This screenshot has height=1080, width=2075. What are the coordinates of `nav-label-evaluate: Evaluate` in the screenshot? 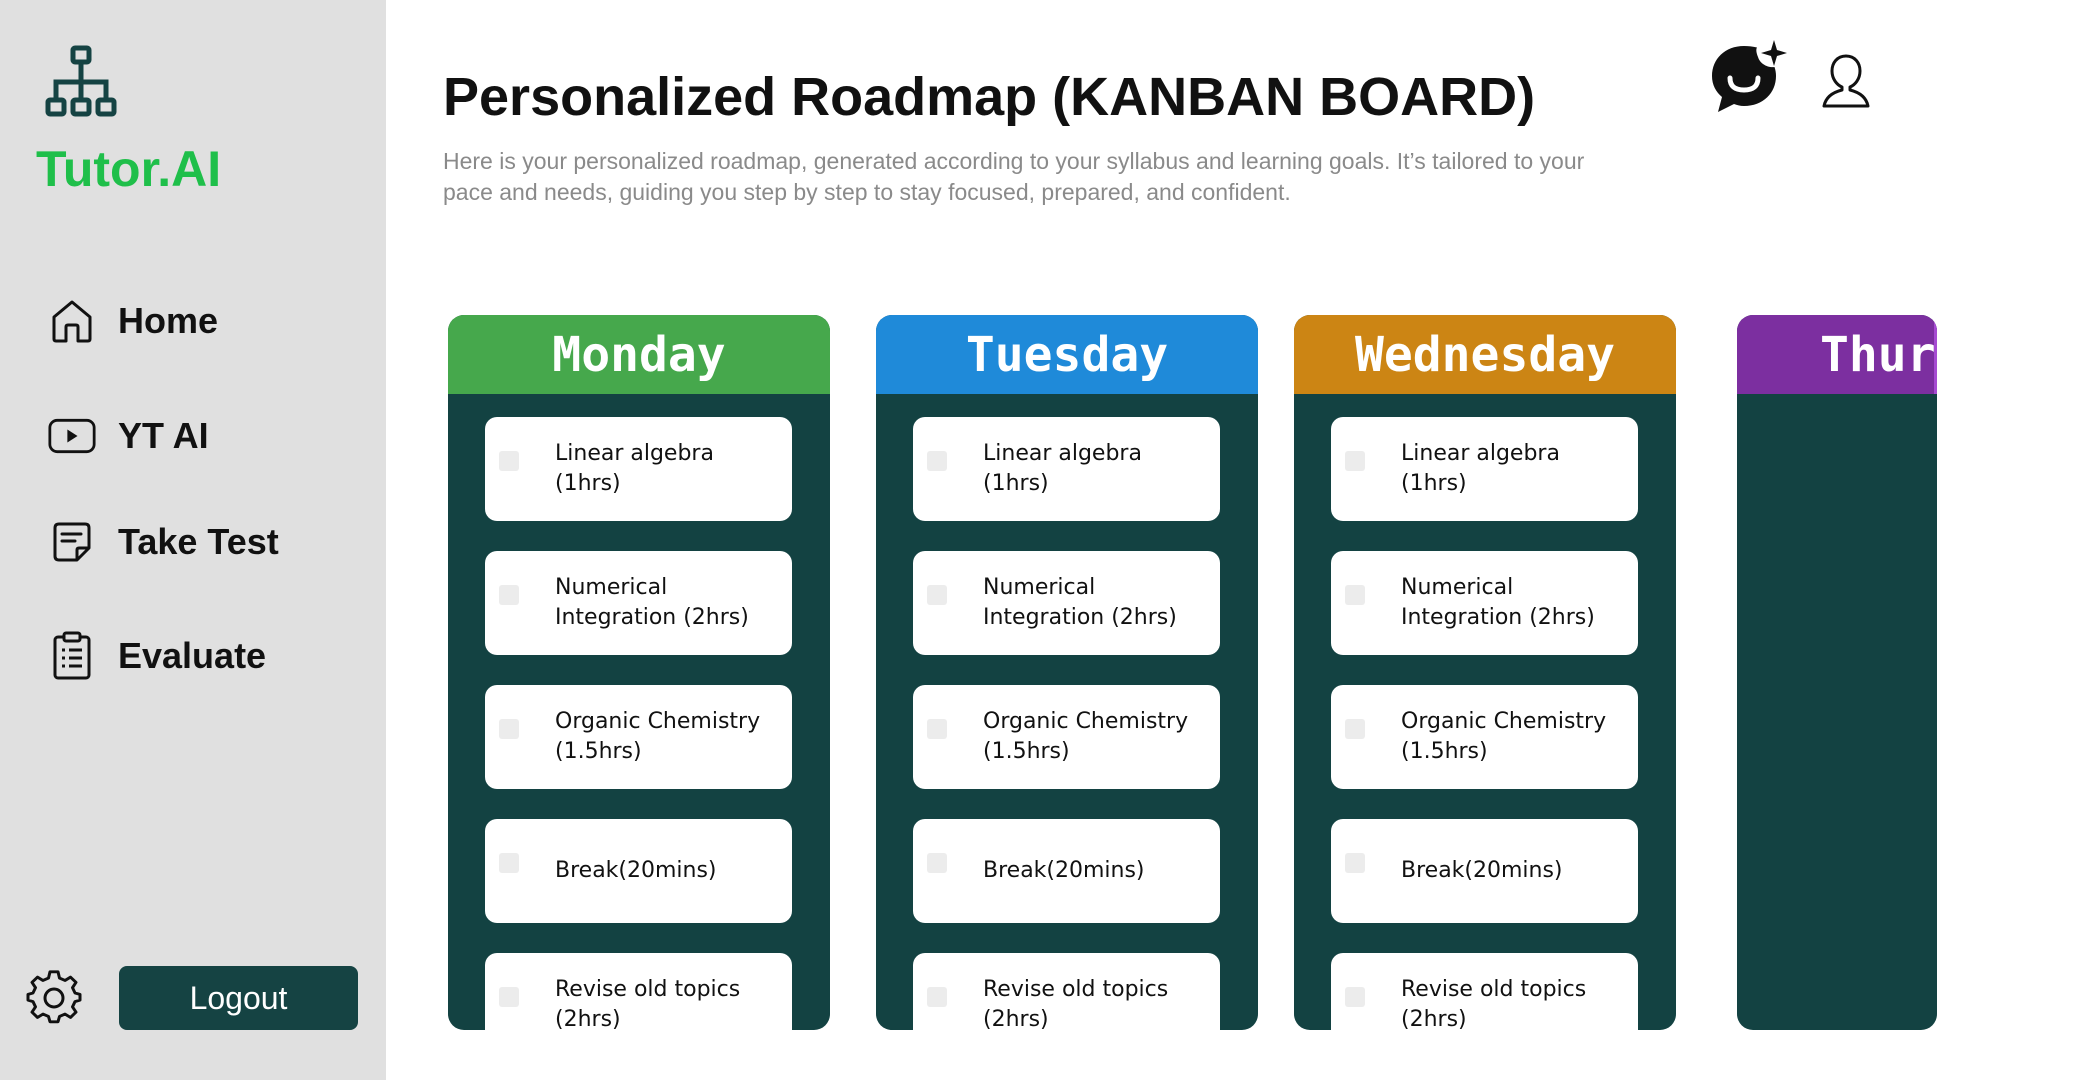 It's located at (192, 655).